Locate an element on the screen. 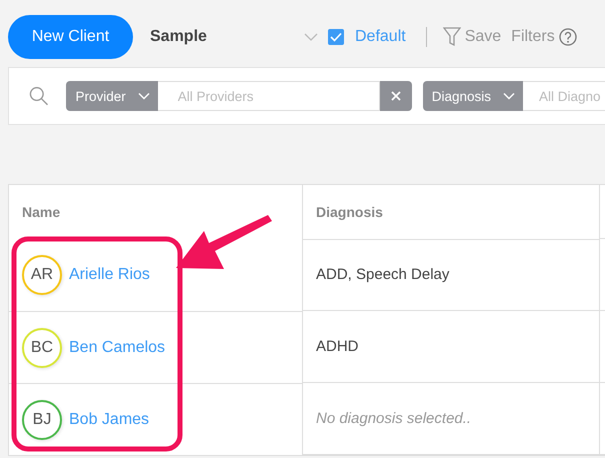  close-icon is located at coordinates (395, 96).